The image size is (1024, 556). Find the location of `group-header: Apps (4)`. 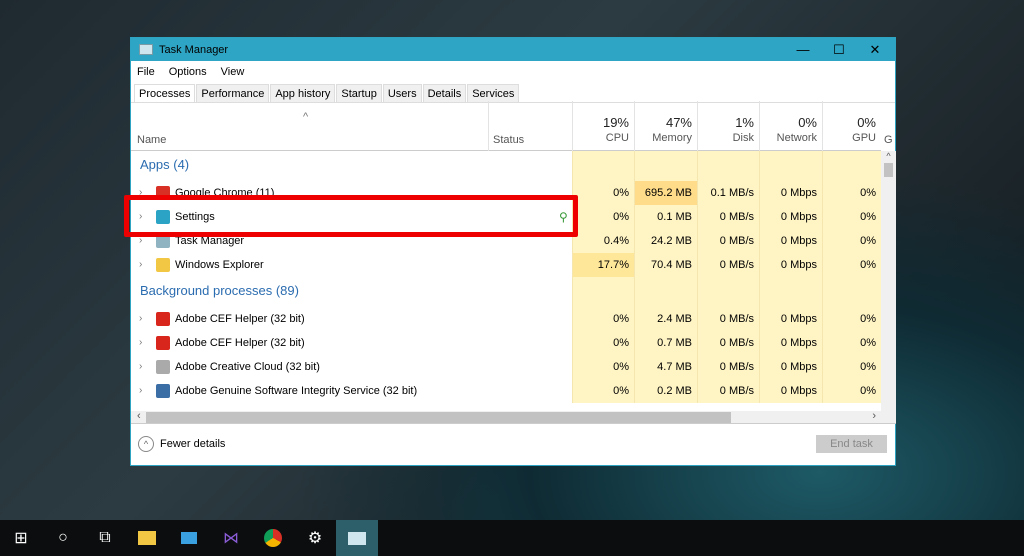

group-header: Apps (4) is located at coordinates (506, 166).